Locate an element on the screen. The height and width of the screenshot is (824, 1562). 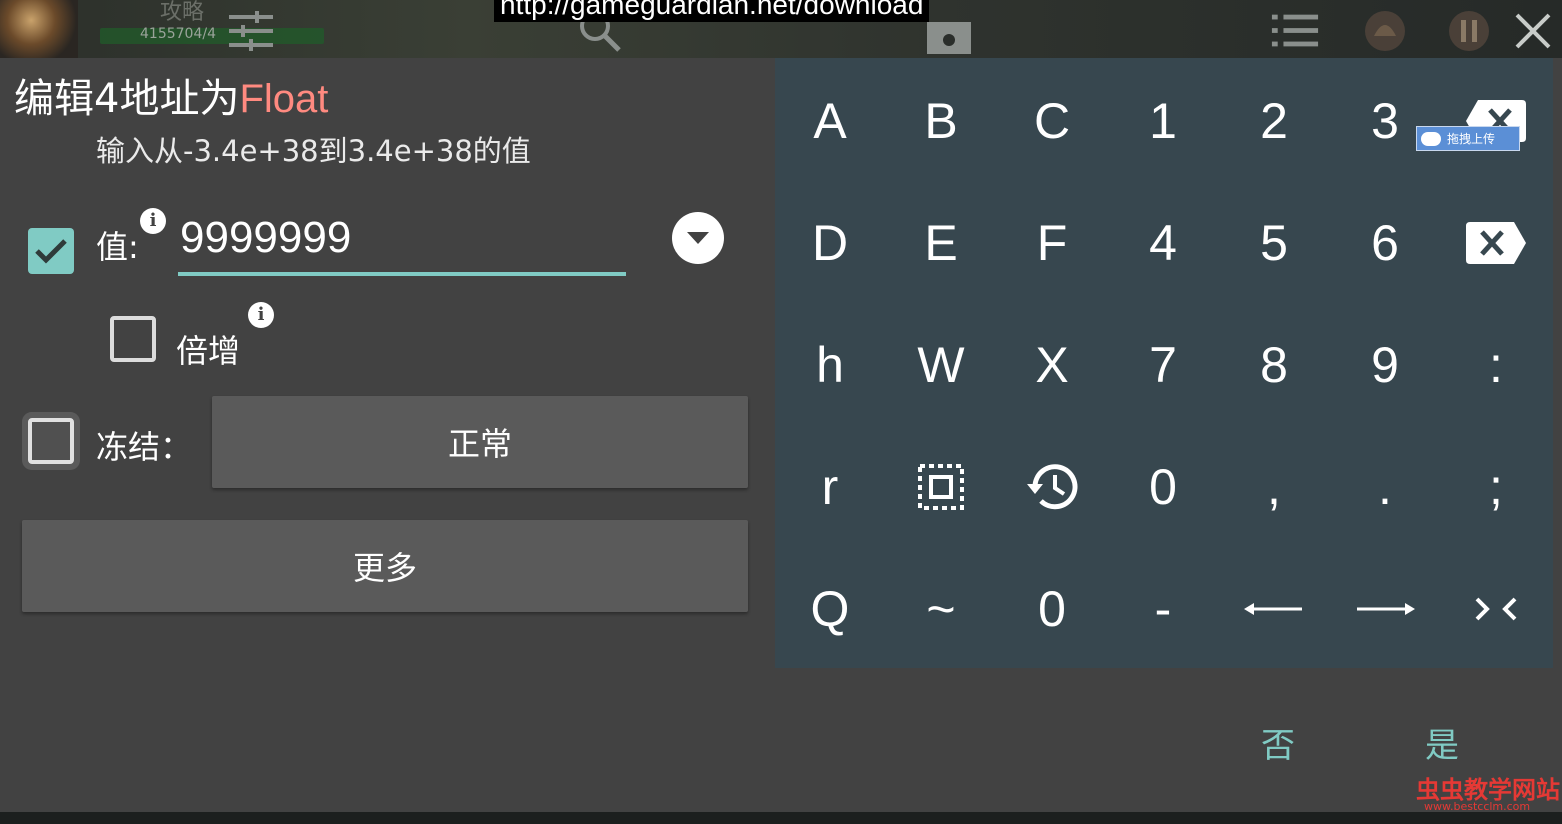
multiply-checkbox is located at coordinates (133, 339).